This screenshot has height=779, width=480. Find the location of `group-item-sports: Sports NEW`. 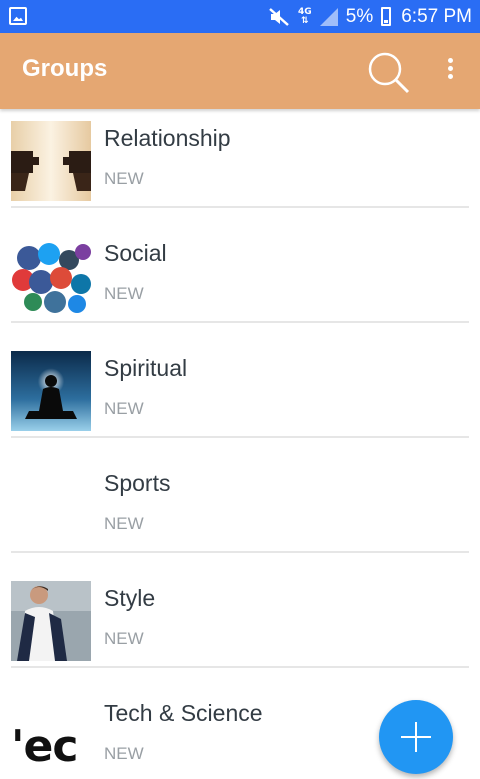

group-item-sports: Sports NEW is located at coordinates (240, 511).